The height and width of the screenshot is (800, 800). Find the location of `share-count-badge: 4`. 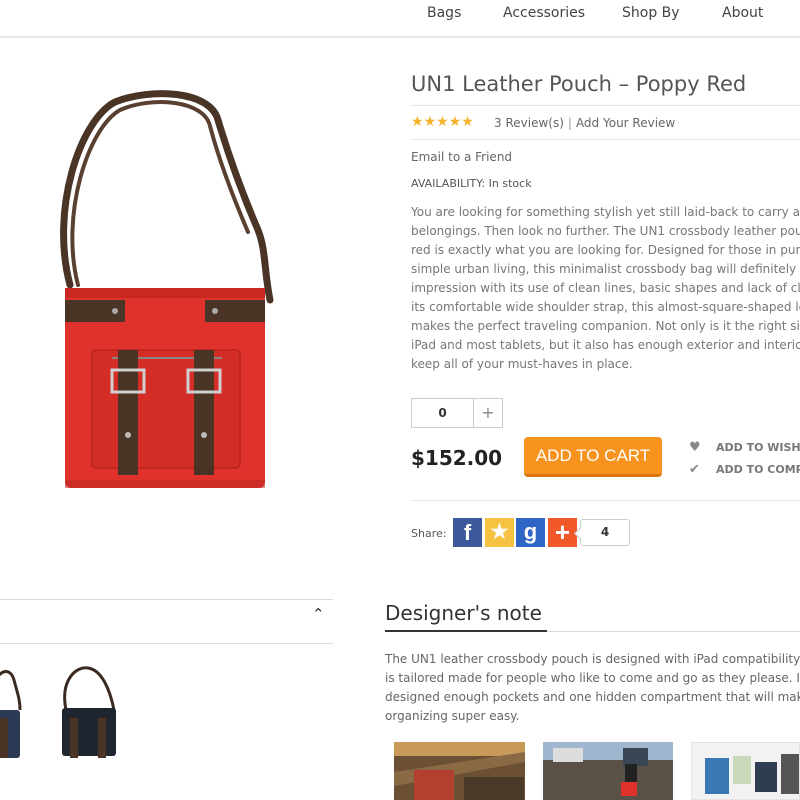

share-count-badge: 4 is located at coordinates (605, 532).